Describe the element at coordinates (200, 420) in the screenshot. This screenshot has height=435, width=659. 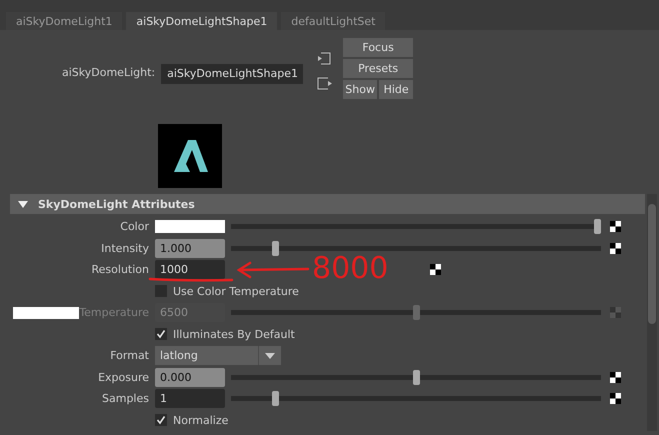
I see `checkbox-label: Normalize` at that location.